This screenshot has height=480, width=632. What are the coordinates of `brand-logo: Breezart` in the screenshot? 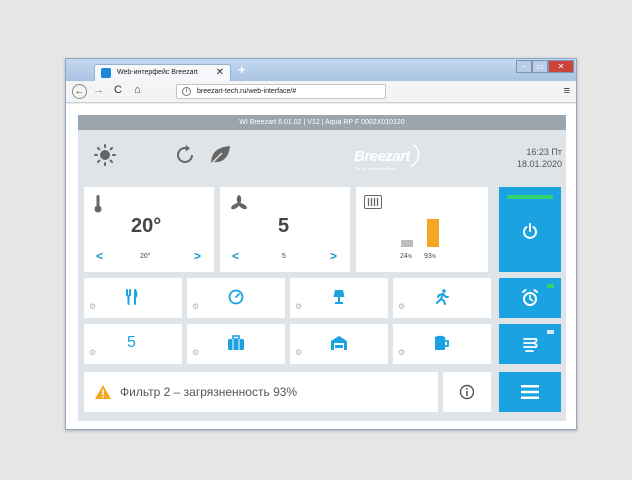 It's located at (382, 156).